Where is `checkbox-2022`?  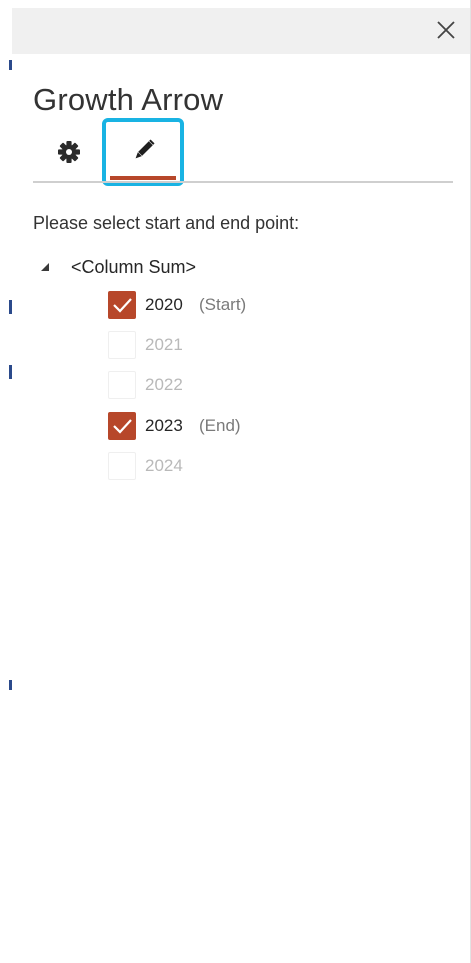 checkbox-2022 is located at coordinates (122, 385).